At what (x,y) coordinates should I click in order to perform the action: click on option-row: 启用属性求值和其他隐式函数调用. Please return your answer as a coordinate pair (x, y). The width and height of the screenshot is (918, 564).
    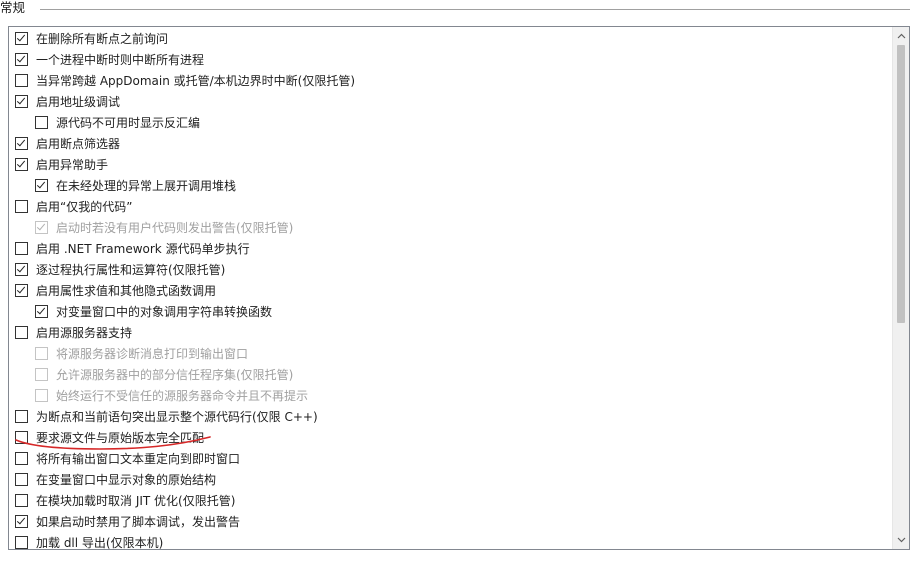
    Looking at the image, I should click on (115, 290).